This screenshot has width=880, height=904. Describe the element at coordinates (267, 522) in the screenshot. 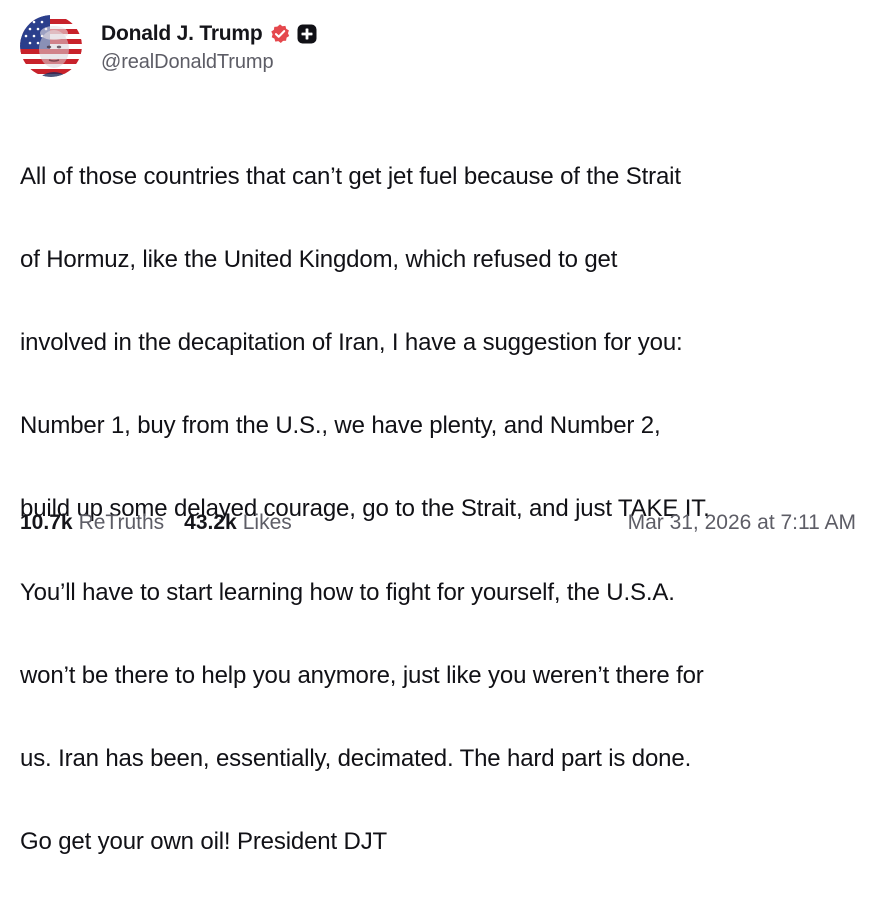

I see `likes-label: Likes` at that location.